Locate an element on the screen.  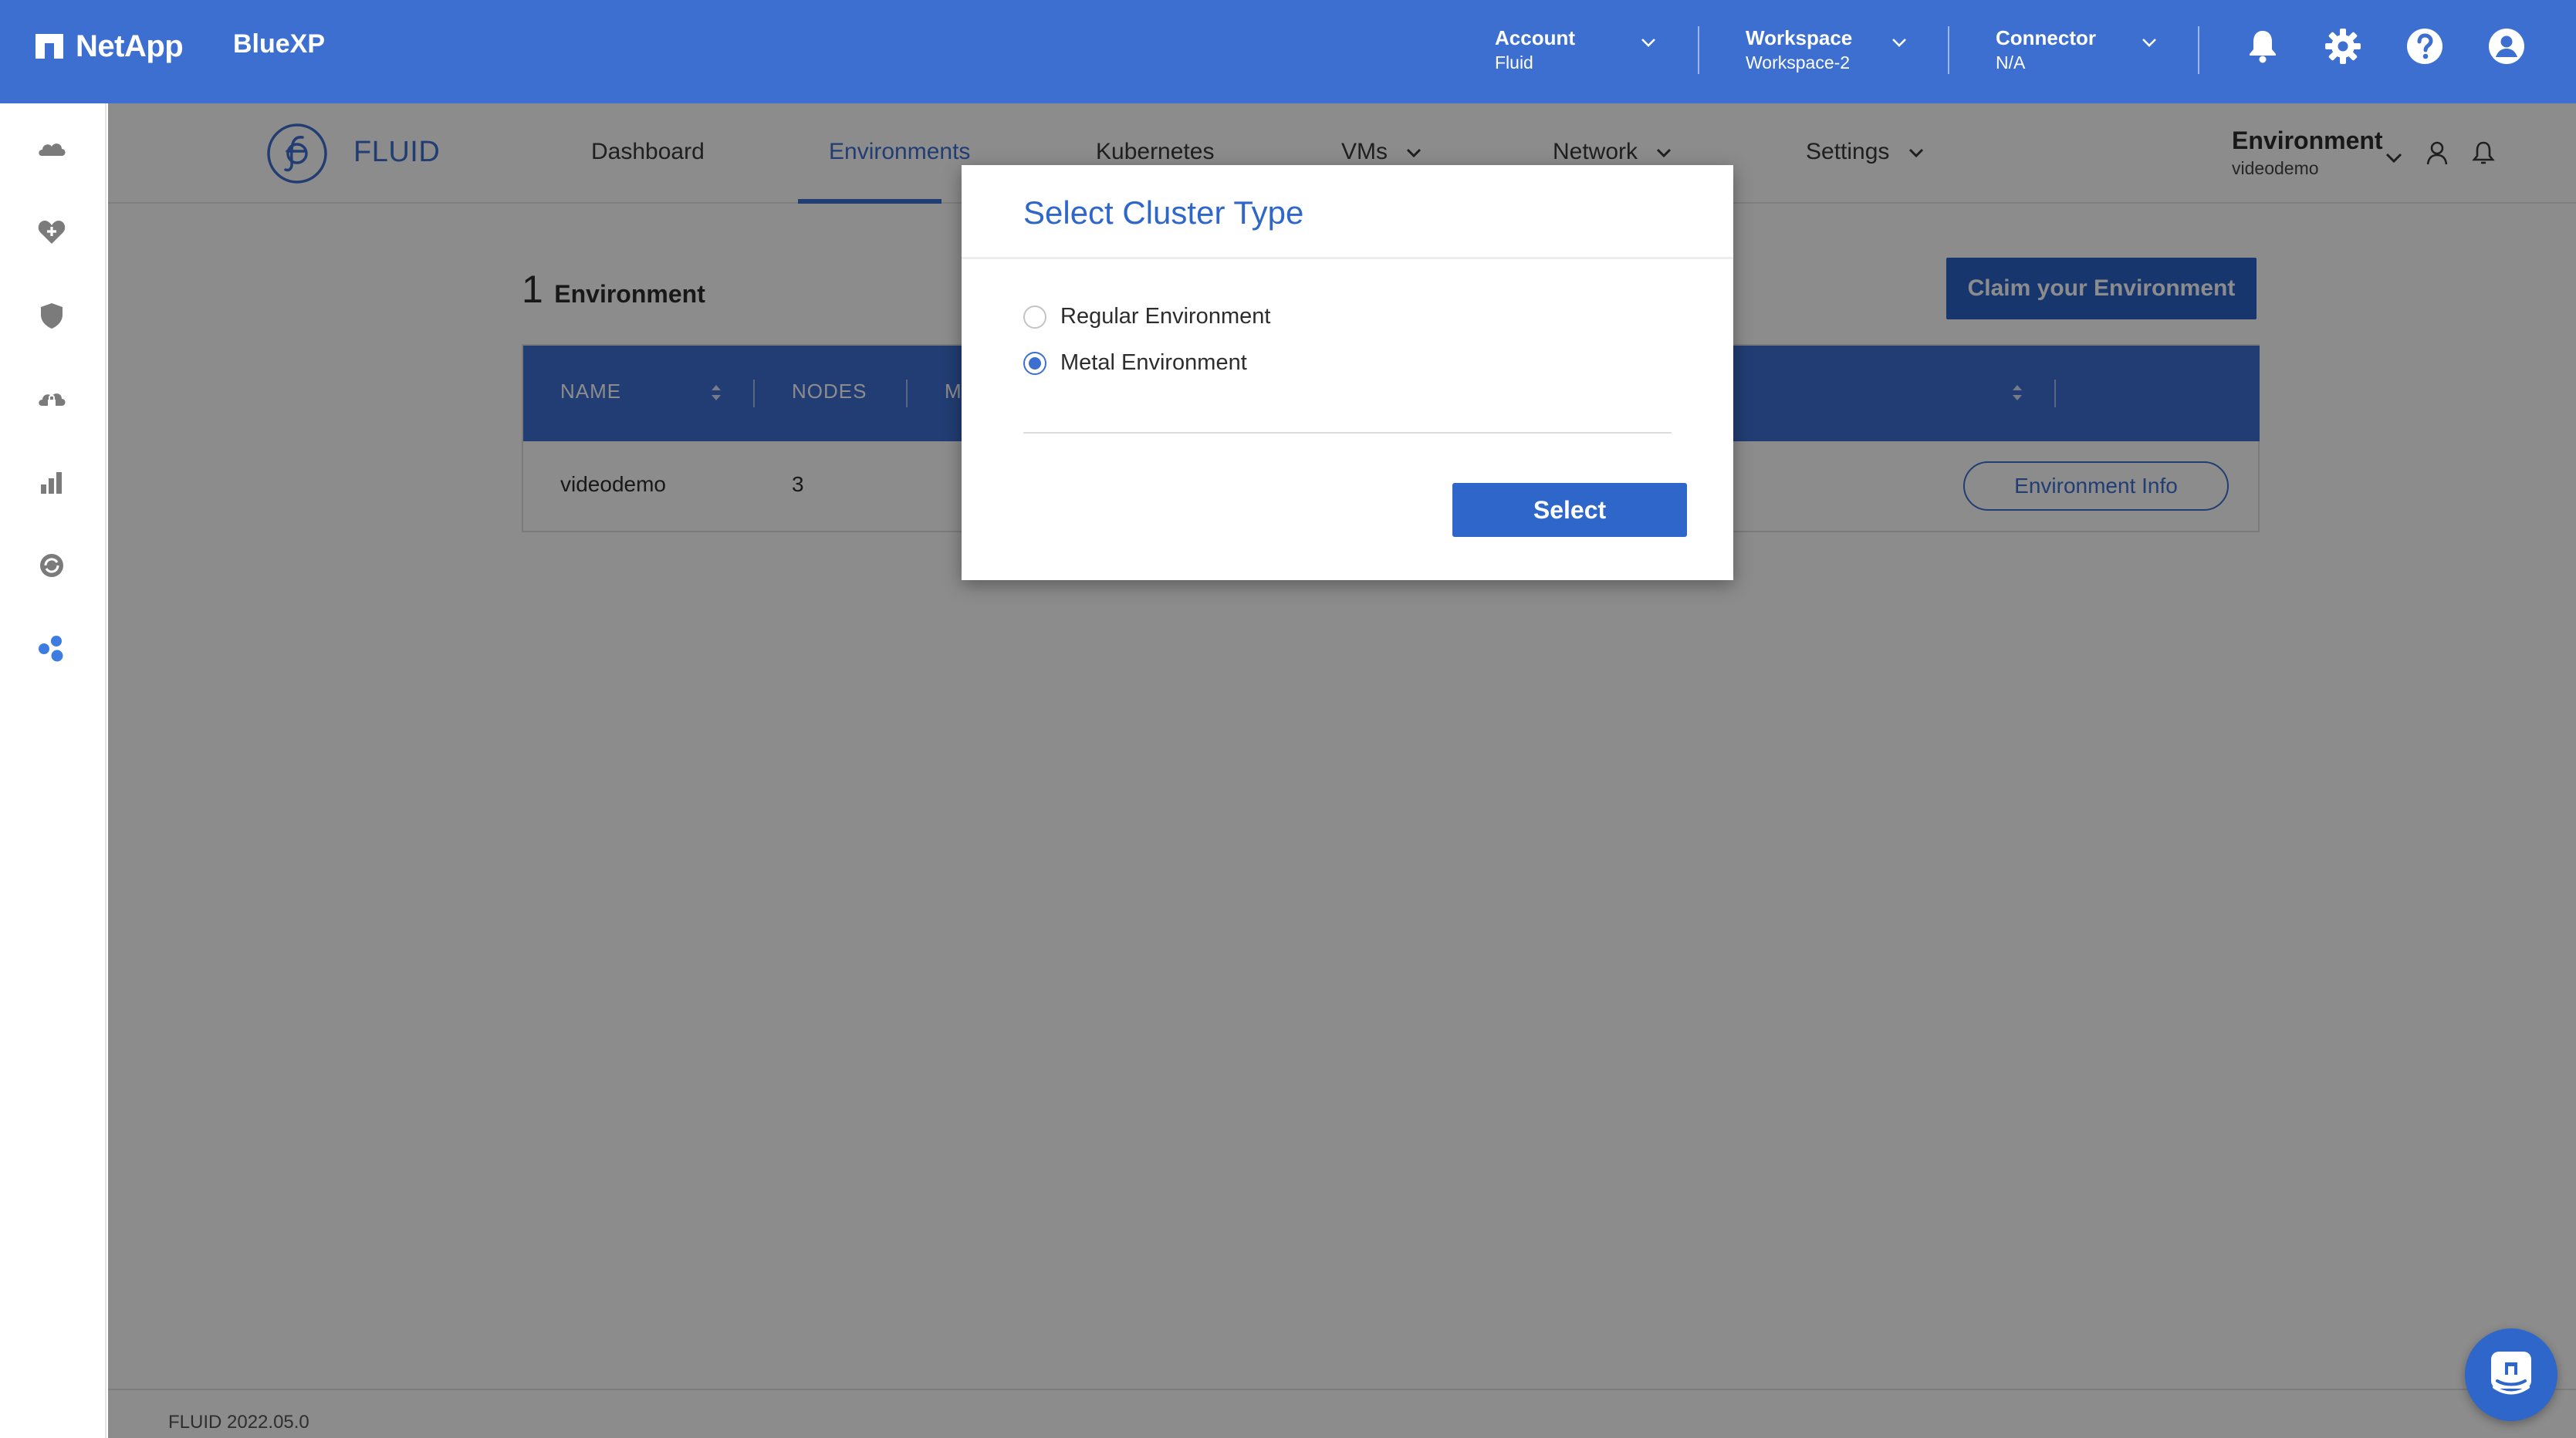
chat-support-button is located at coordinates (2511, 1375).